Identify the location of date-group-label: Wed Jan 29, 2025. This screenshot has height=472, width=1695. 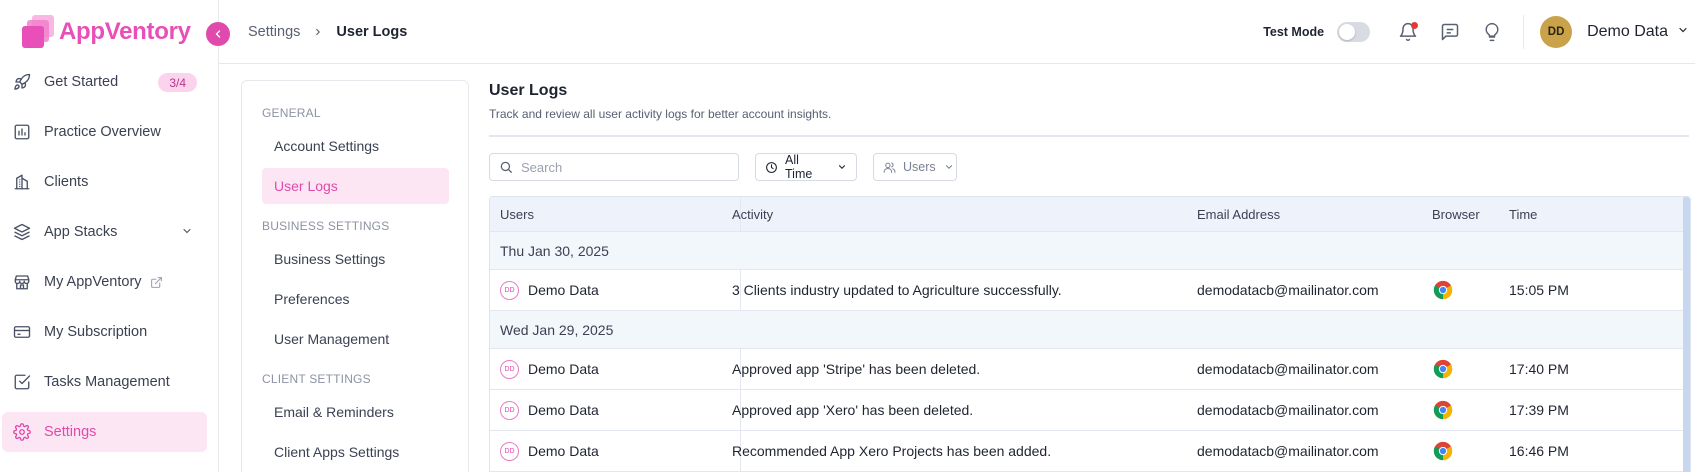
(557, 329).